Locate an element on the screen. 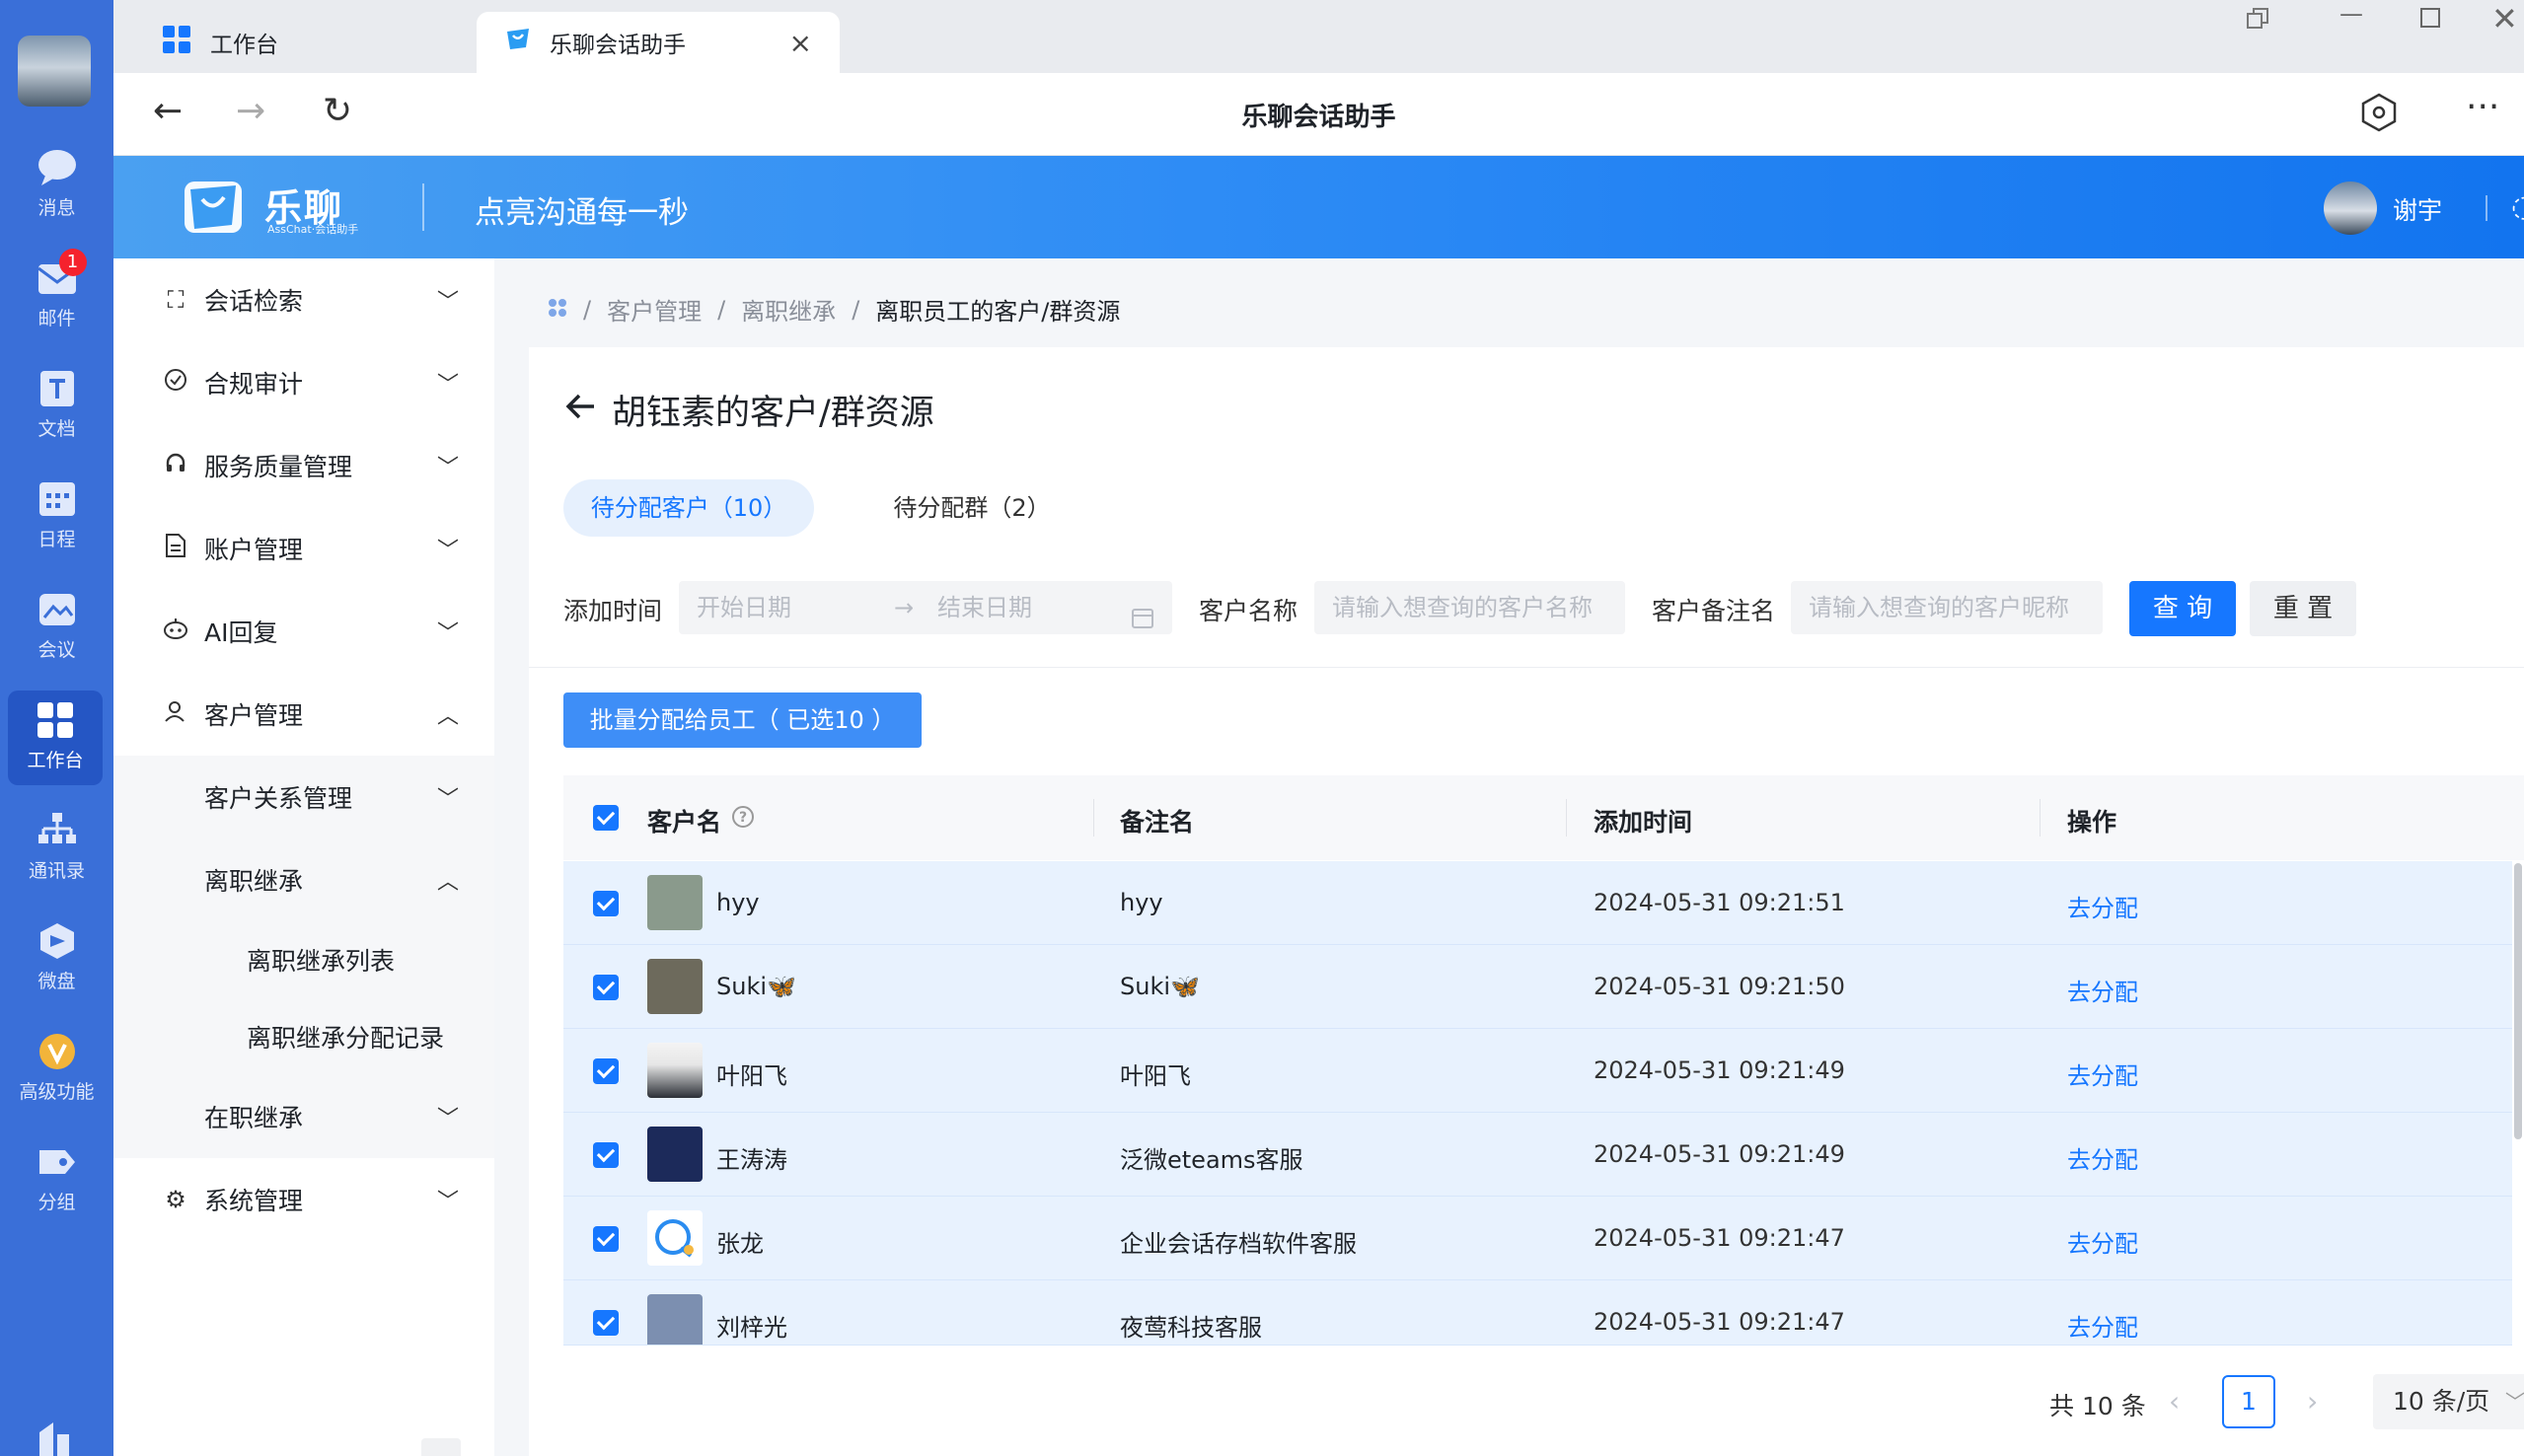  table-row: 刘梓光 夜莺科技客服 2024-05-31 09:21:47 去分配 is located at coordinates (1538, 1313).